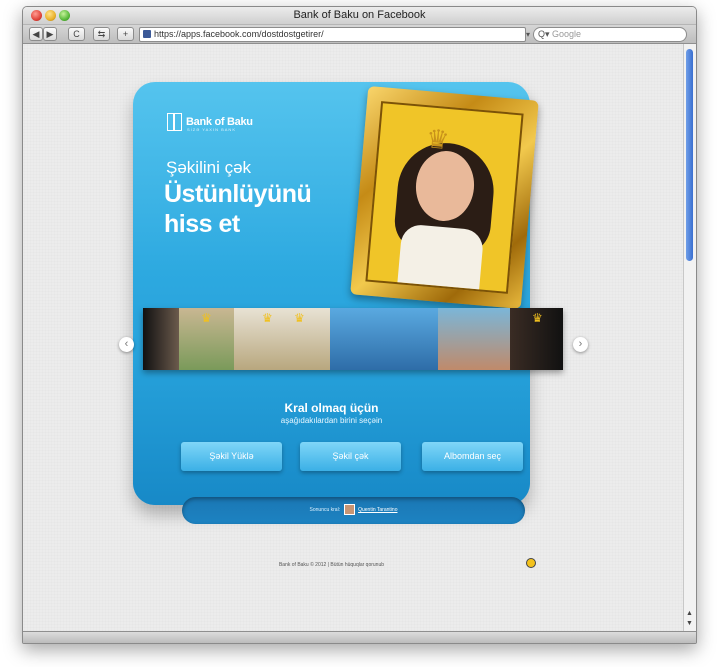 This screenshot has width=717, height=667. Describe the element at coordinates (350, 510) in the screenshot. I see `avatar` at that location.